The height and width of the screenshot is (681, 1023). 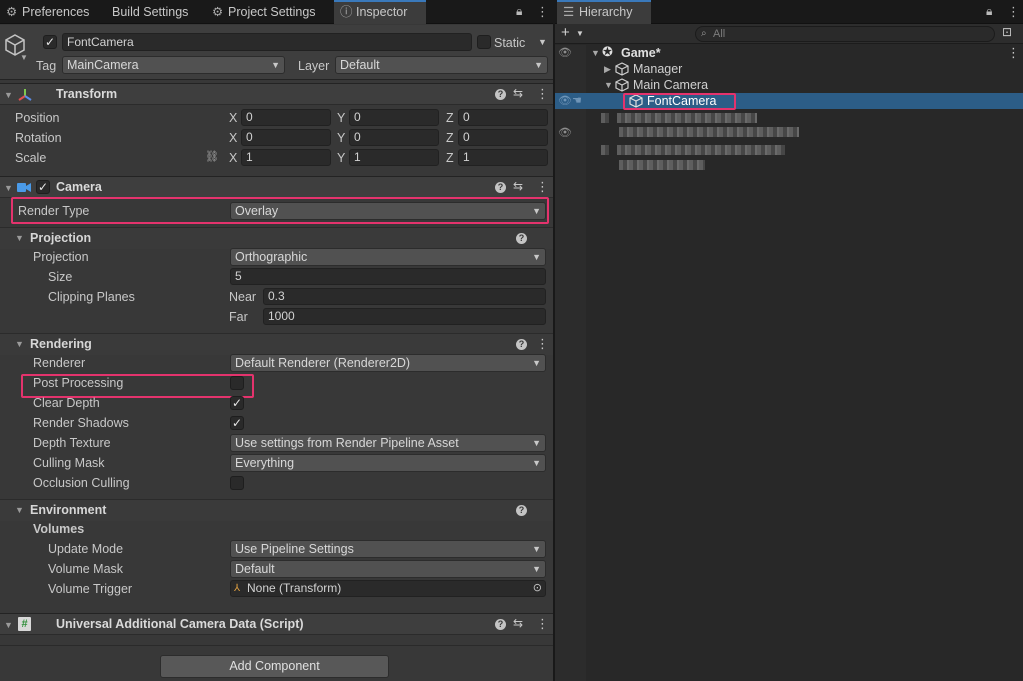 What do you see at coordinates (503, 137) in the screenshot?
I see `rotation-z-input: 0` at bounding box center [503, 137].